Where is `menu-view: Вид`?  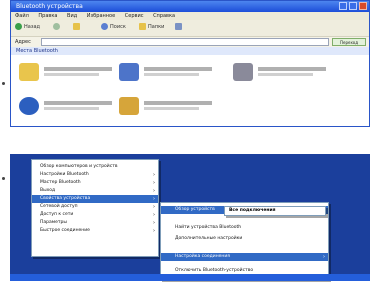
menu-view: Вид is located at coordinates (72, 16).